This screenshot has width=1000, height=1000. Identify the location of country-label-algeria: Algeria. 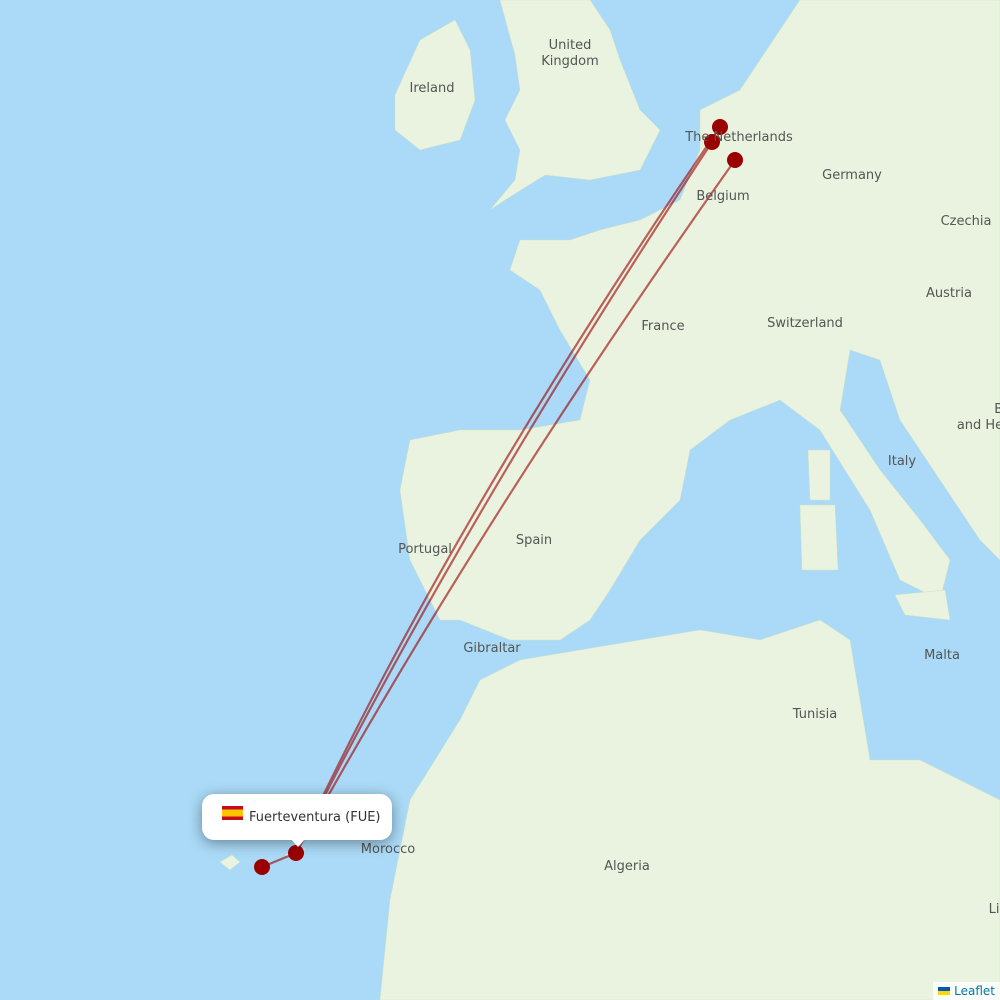
(627, 866).